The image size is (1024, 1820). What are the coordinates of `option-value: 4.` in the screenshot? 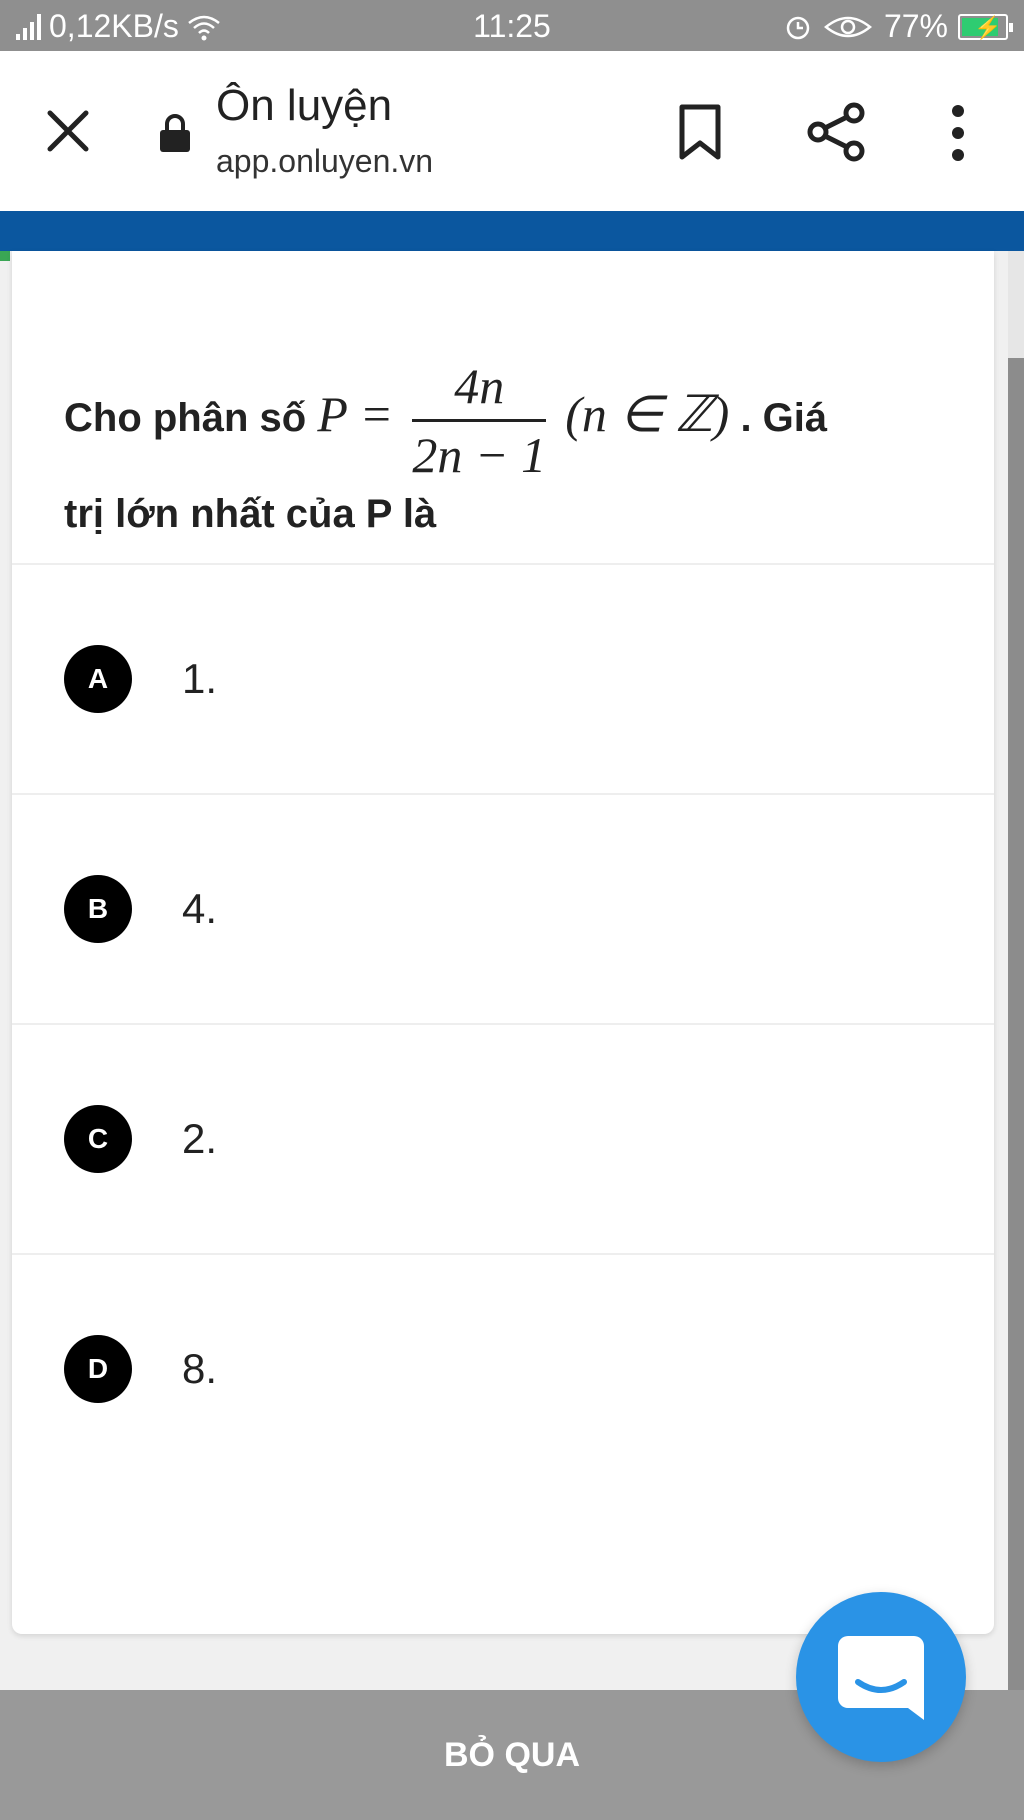 It's located at (200, 908).